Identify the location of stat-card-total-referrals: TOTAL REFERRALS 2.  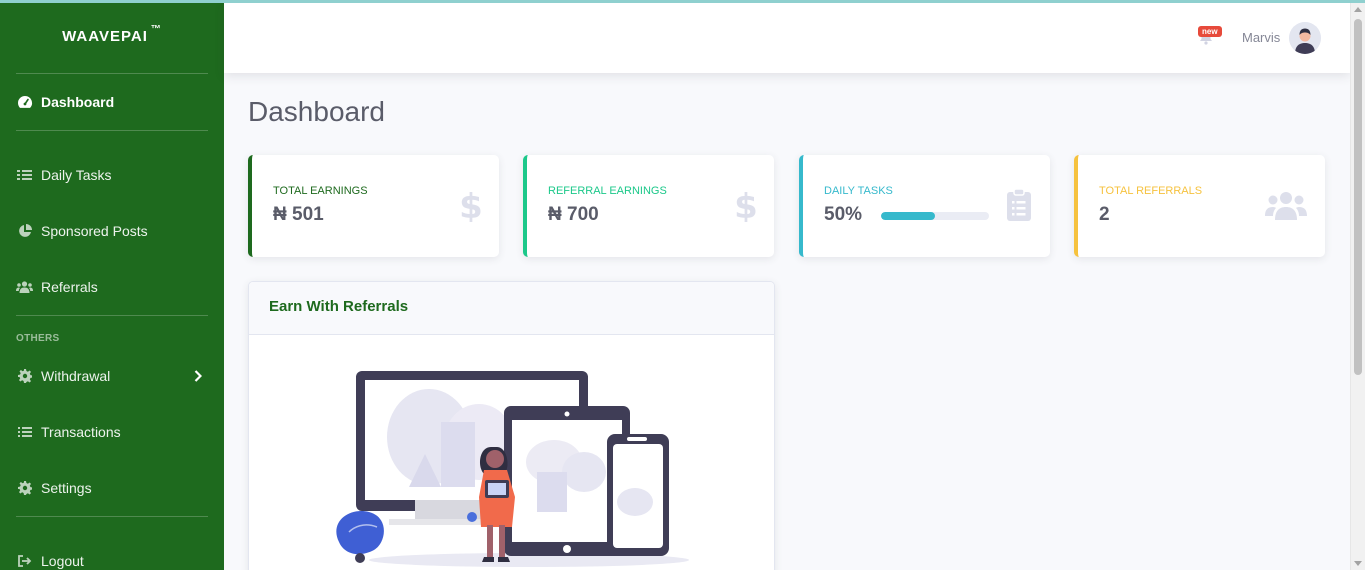
(1199, 206).